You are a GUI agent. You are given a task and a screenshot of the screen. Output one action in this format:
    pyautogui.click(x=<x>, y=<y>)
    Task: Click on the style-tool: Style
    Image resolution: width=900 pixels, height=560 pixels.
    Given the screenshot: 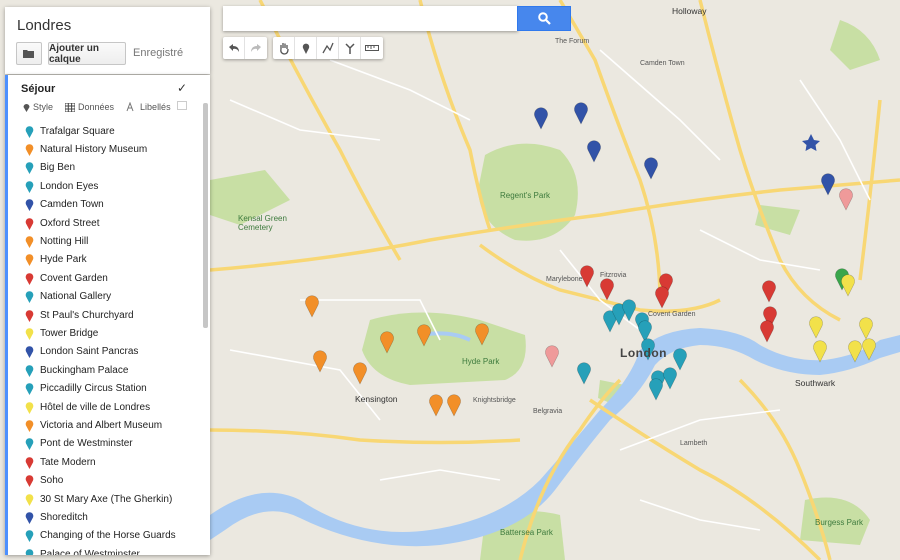 What is the action you would take?
    pyautogui.click(x=38, y=107)
    